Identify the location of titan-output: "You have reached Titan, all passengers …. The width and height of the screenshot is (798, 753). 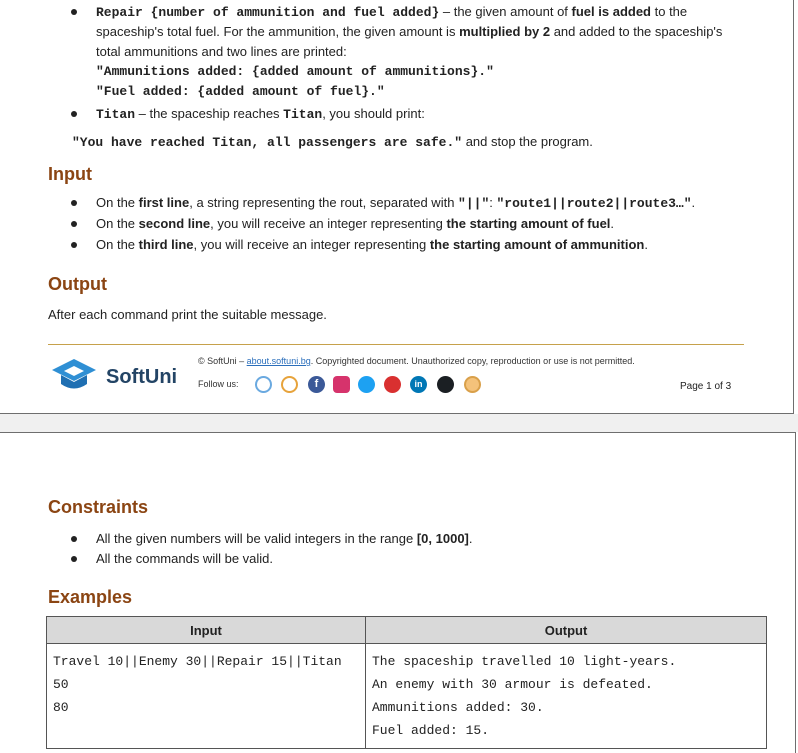
(332, 142).